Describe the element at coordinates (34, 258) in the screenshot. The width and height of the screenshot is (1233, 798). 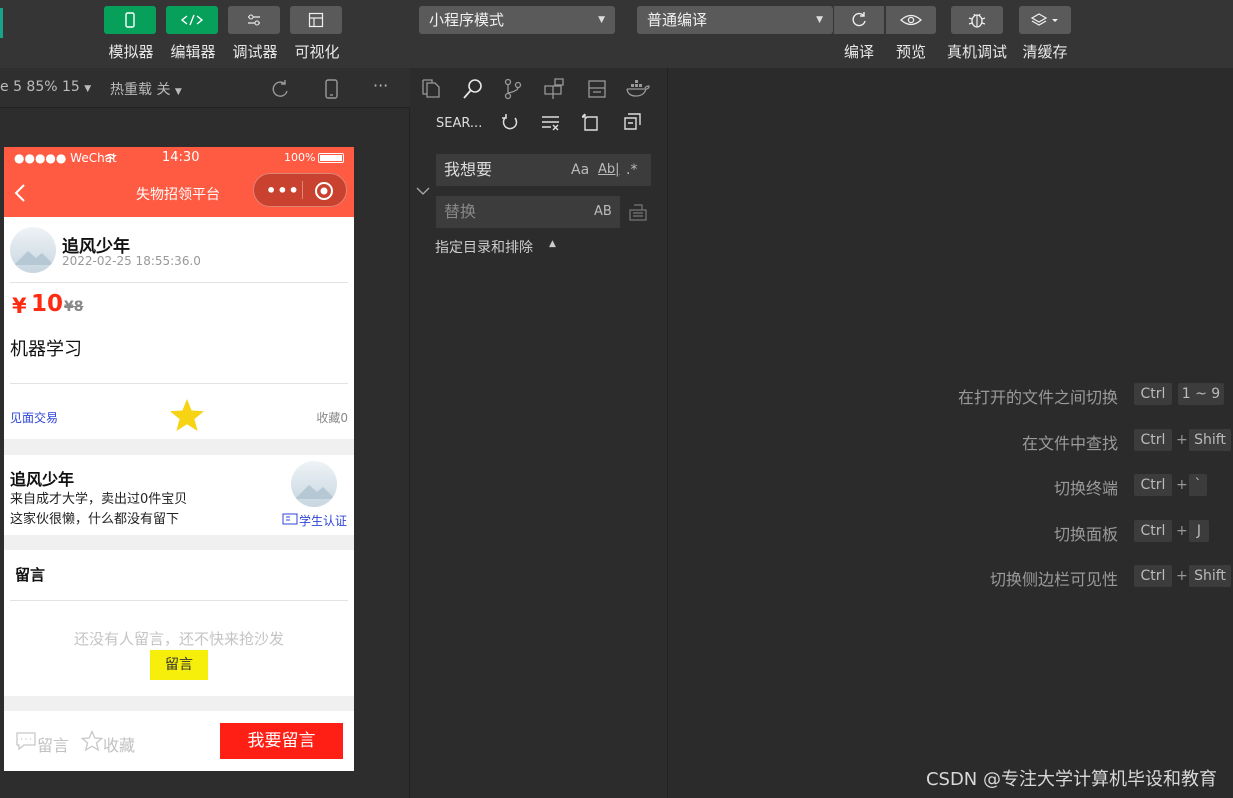
I see `avatar-landscape-icon` at that location.